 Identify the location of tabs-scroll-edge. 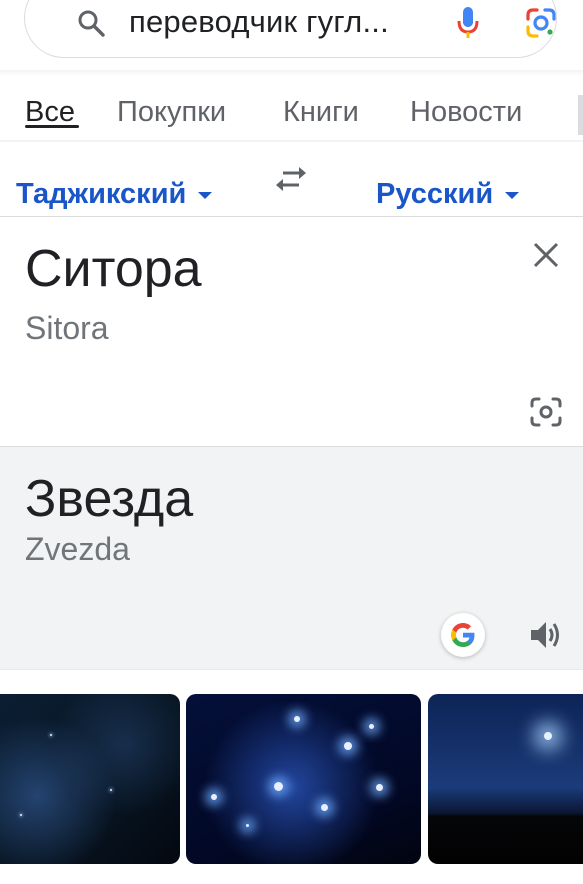
(580, 115).